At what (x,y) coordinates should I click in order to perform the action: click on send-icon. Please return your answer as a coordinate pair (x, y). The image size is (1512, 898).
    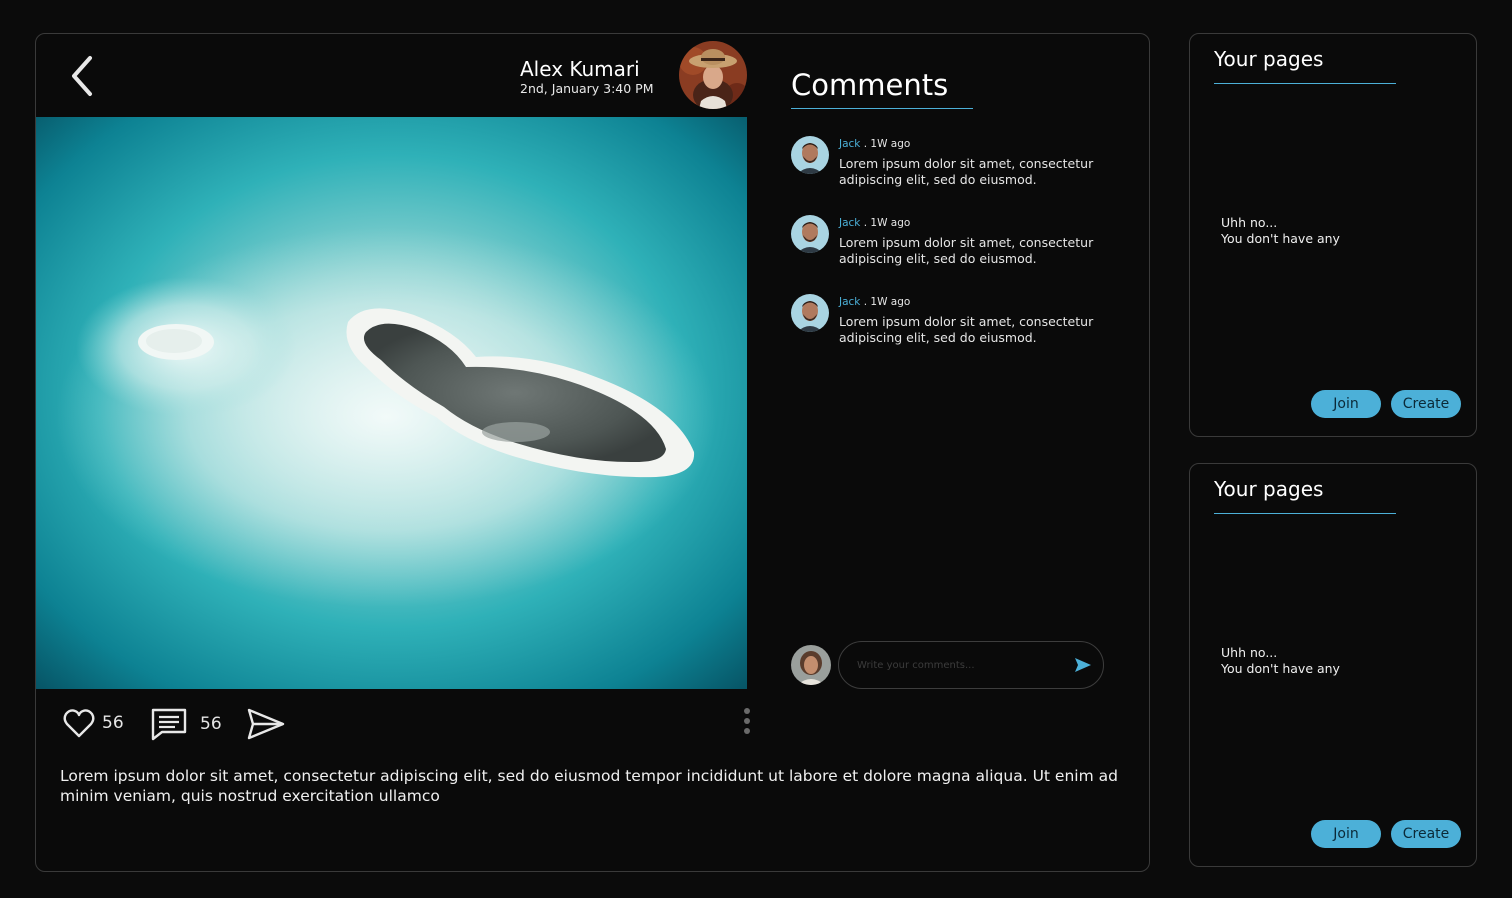
    Looking at the image, I should click on (1083, 665).